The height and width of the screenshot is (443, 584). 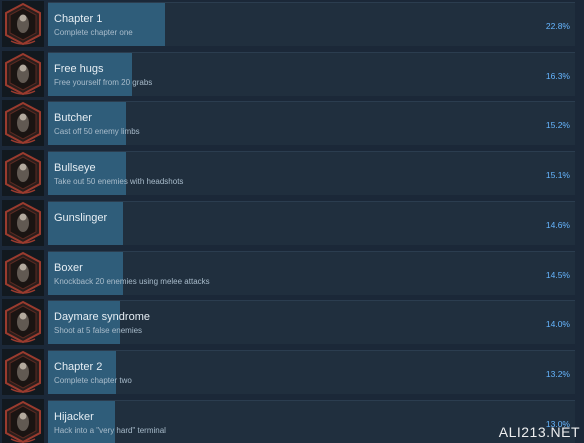 I want to click on unlock-percentage: 14.6%, so click(x=557, y=224).